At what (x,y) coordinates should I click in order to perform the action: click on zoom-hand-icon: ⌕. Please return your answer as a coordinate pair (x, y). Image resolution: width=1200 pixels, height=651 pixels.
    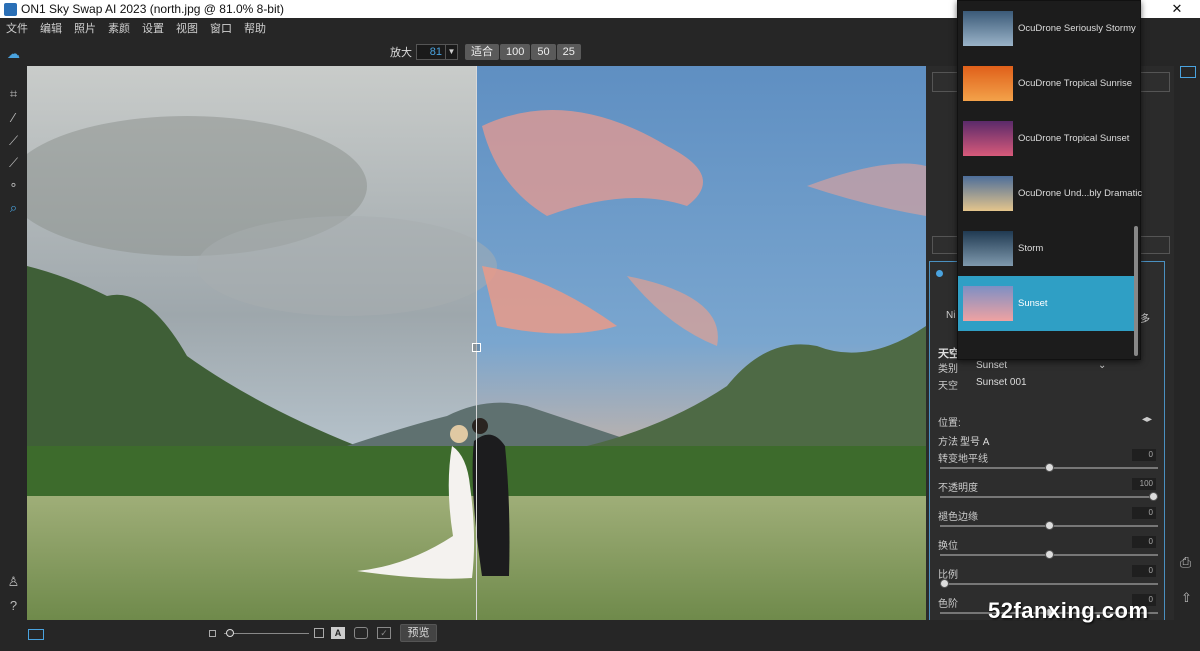
    Looking at the image, I should click on (13, 207).